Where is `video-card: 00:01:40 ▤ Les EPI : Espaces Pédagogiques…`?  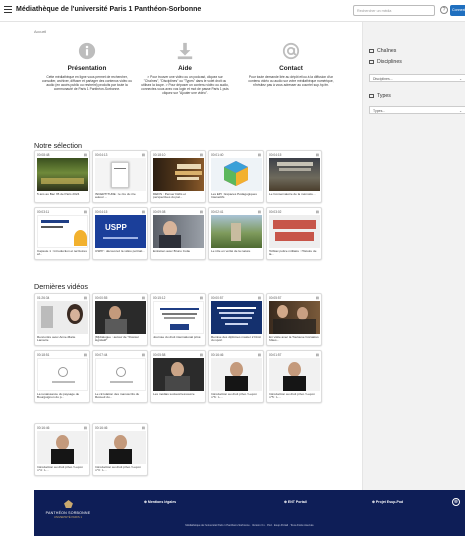 video-card: 00:01:40 ▤ Les EPI : Espaces Pédagogiques… is located at coordinates (236, 176).